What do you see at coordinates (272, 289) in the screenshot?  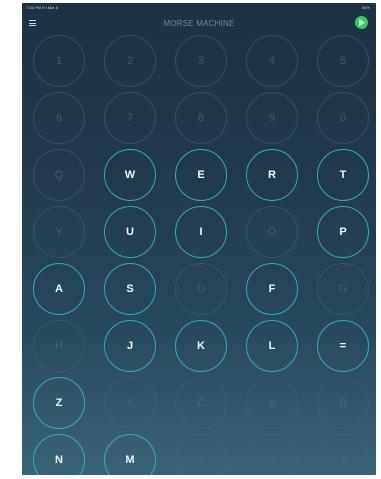 I see `key-f: F` at bounding box center [272, 289].